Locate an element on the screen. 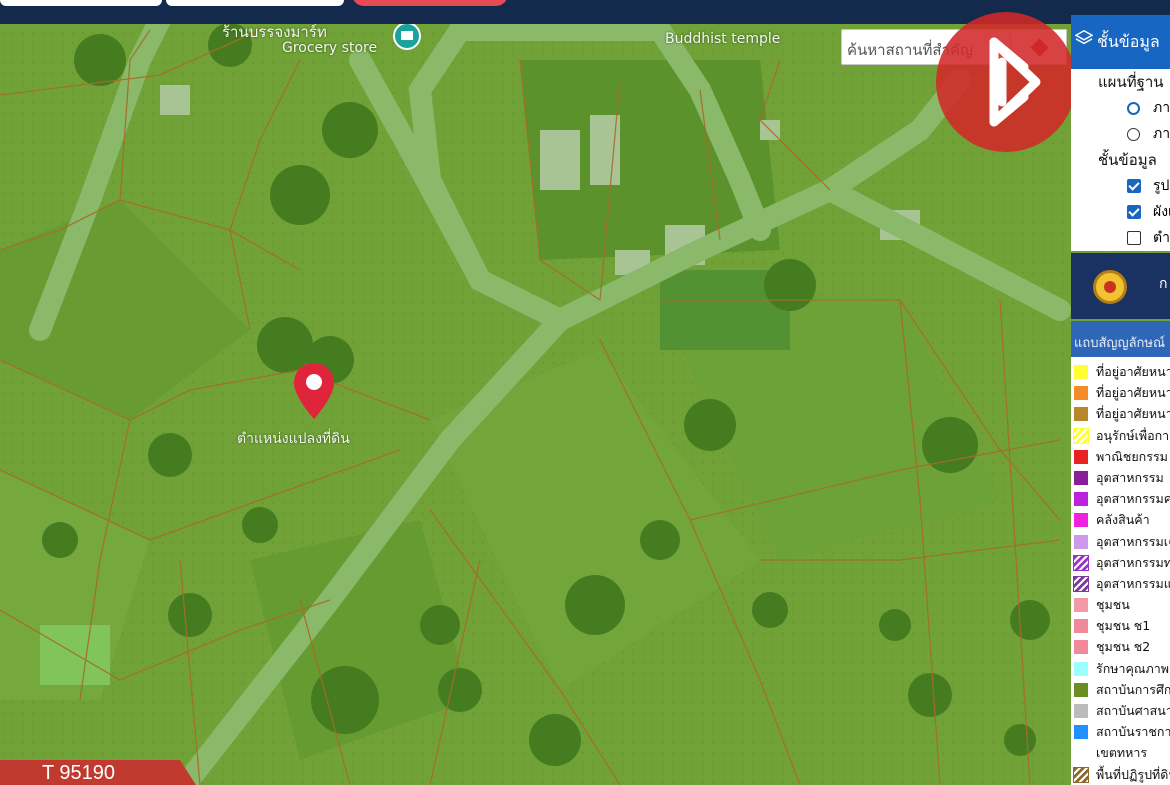 The width and height of the screenshot is (1170, 785). legend-item-label: ชุมชน ช1 is located at coordinates (1123, 626).